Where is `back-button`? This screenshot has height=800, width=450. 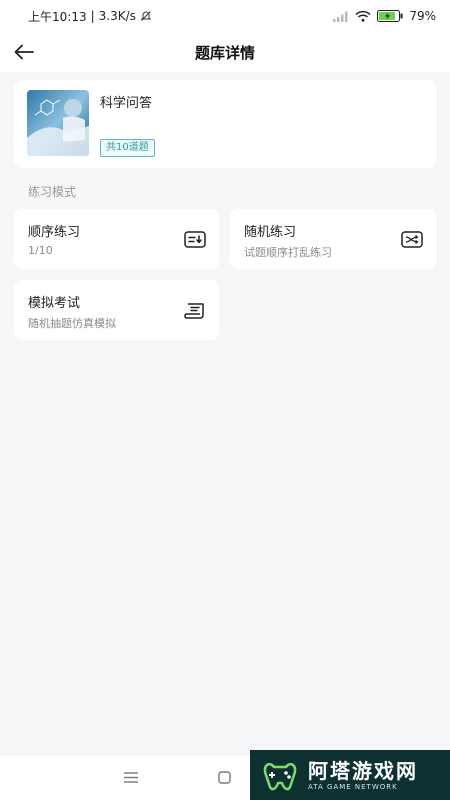 back-button is located at coordinates (24, 52).